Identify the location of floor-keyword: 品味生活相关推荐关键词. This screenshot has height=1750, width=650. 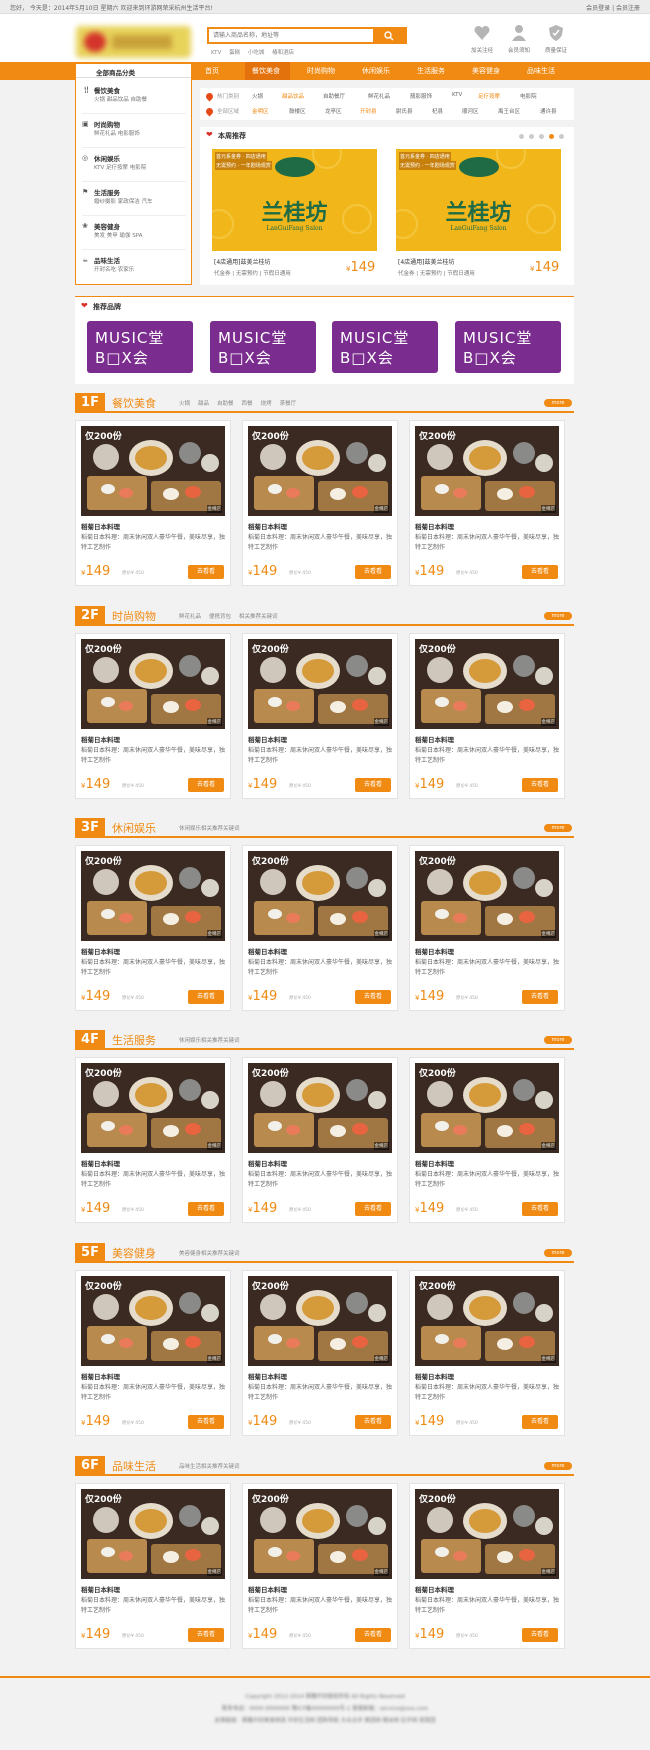
(209, 1467).